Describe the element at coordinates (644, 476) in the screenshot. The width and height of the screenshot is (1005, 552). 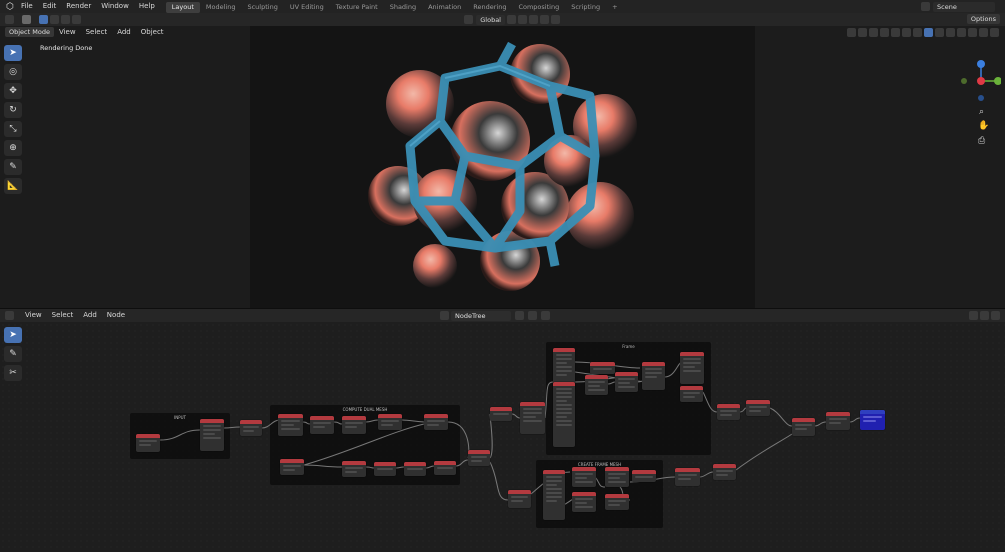
I see `node-create-value` at that location.